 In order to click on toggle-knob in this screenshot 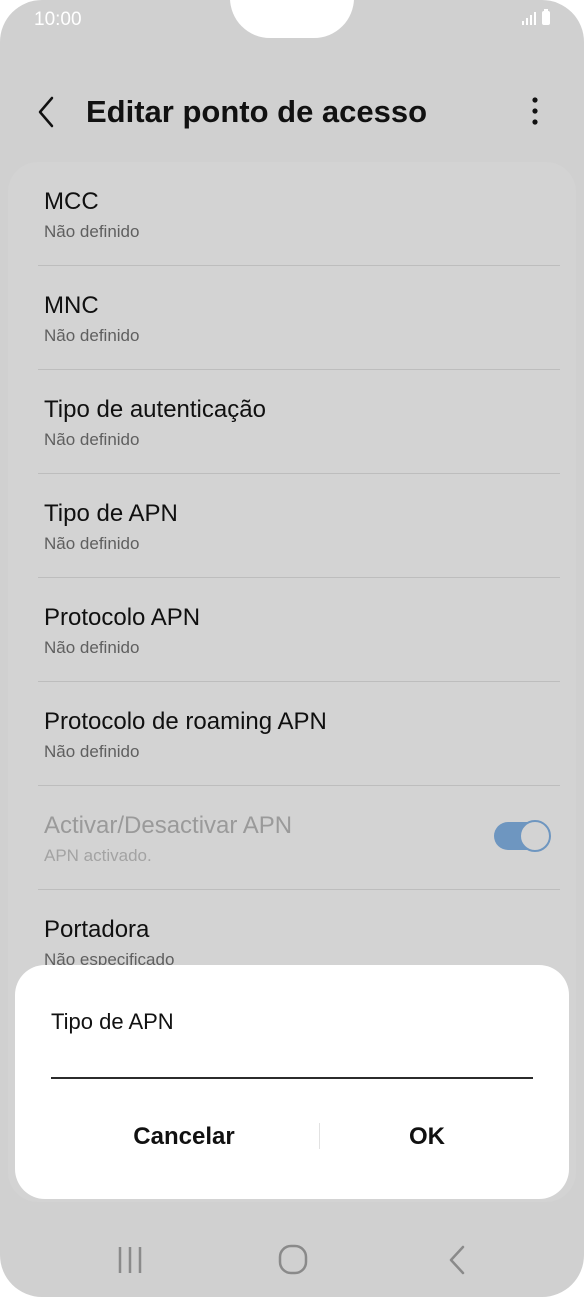, I will do `click(535, 836)`.